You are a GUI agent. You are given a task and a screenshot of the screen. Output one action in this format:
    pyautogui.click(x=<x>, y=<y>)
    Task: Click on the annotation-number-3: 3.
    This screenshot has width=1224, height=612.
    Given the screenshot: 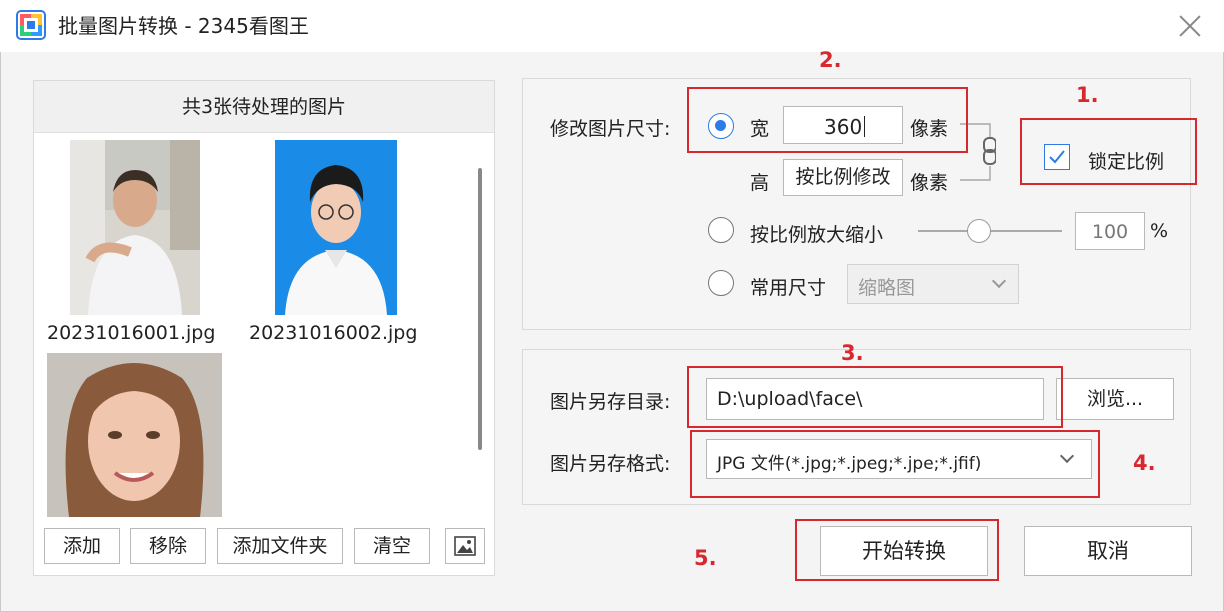 What is the action you would take?
    pyautogui.click(x=852, y=353)
    